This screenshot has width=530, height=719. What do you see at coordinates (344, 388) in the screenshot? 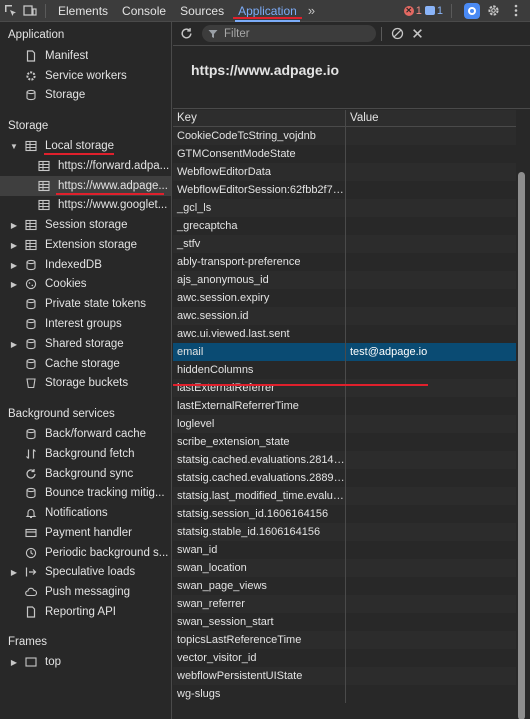
I see `table-row: lastExternalReferrer` at bounding box center [344, 388].